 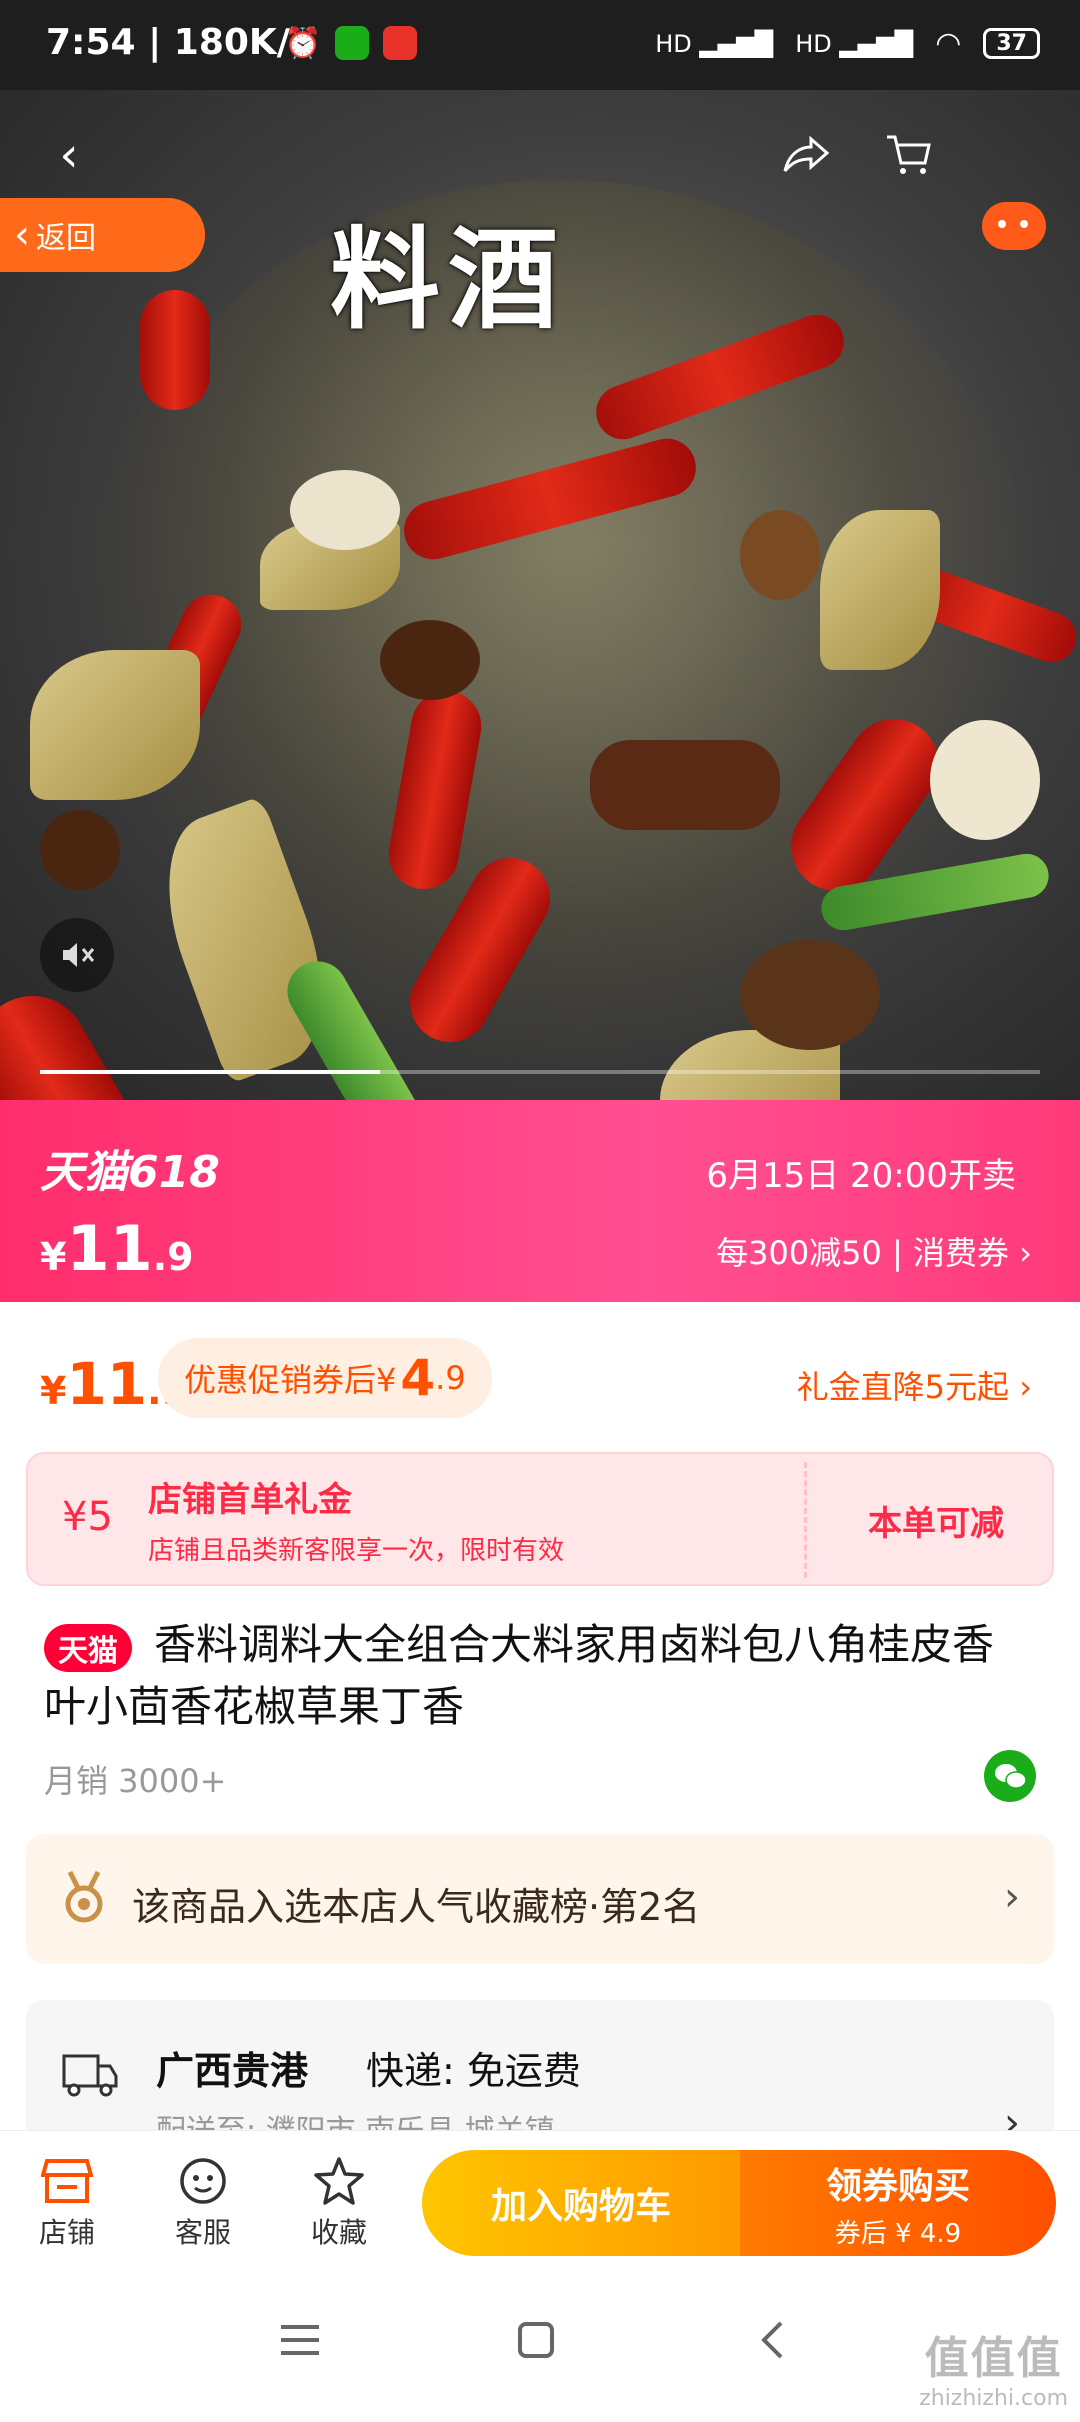 I want to click on video-progress-bar, so click(x=540, y=1072).